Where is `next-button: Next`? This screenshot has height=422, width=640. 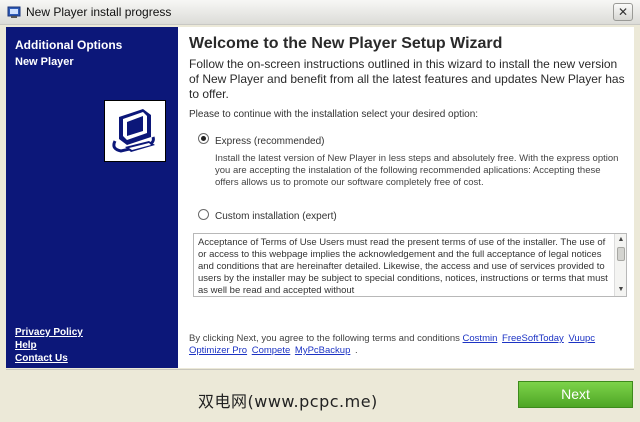 next-button: Next is located at coordinates (575, 394).